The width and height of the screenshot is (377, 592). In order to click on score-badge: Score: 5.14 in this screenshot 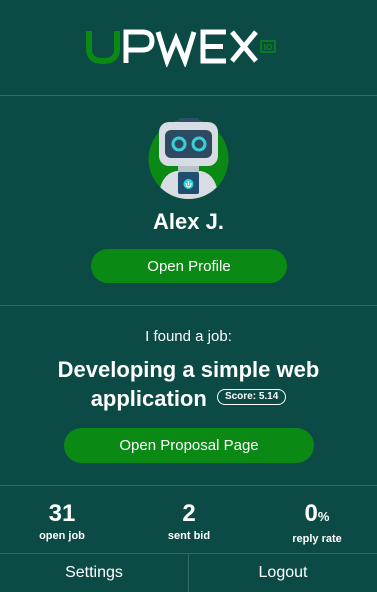, I will do `click(251, 397)`.